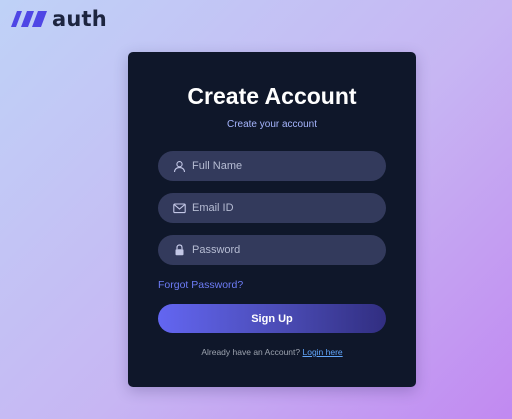 This screenshot has height=419, width=512. I want to click on user-icon, so click(179, 166).